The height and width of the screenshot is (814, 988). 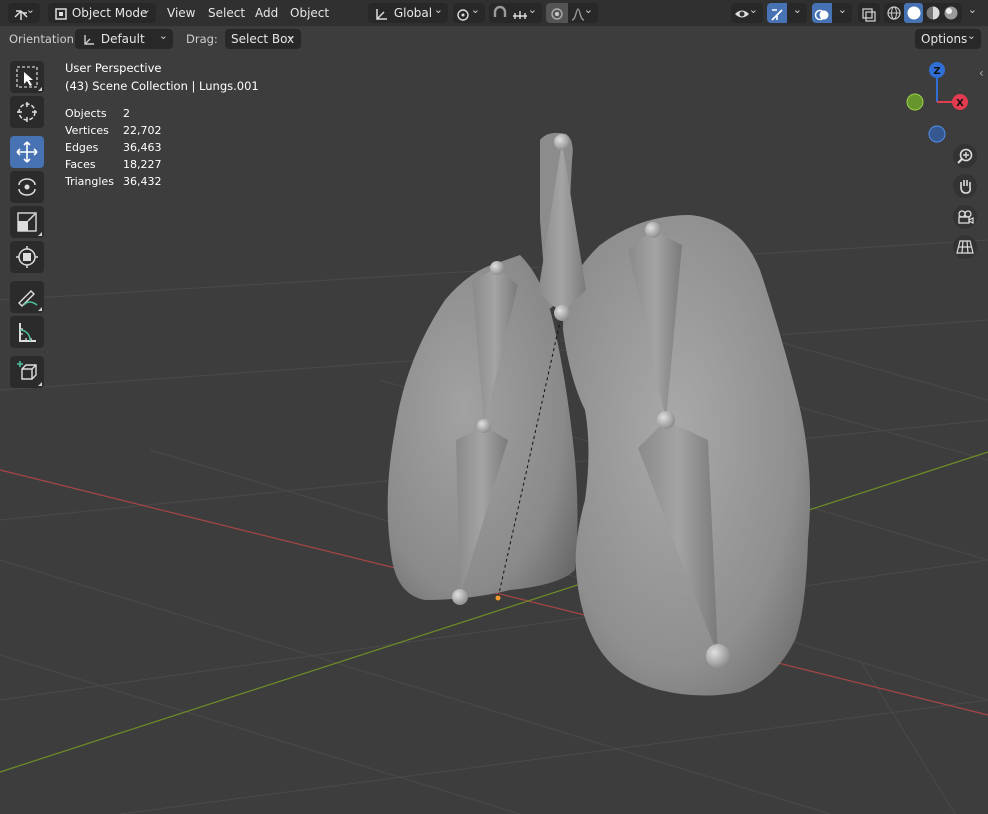 I want to click on annotate-pencil-icon, so click(x=28, y=298).